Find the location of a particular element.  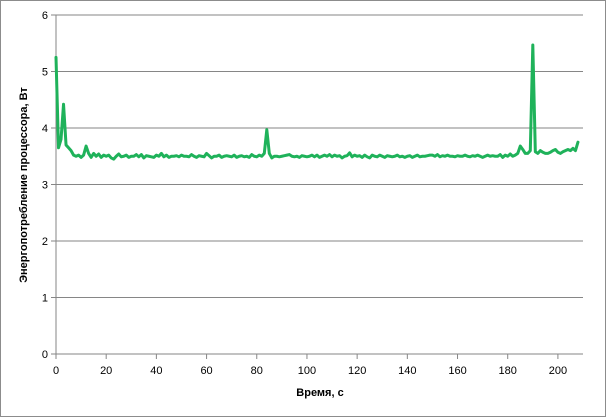

x-tick-label: 120 is located at coordinates (357, 371).